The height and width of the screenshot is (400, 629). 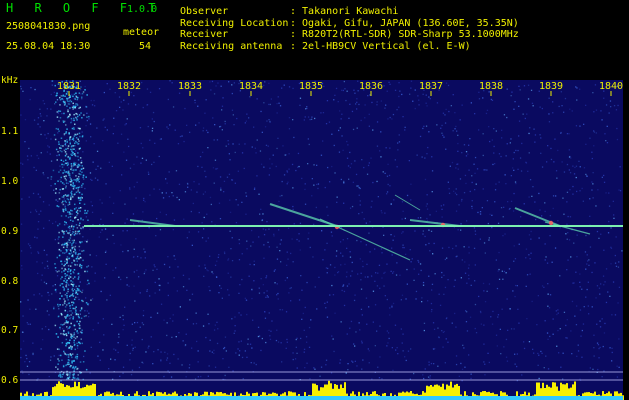 What do you see at coordinates (141, 32) in the screenshot?
I see `detector-label: meteor` at bounding box center [141, 32].